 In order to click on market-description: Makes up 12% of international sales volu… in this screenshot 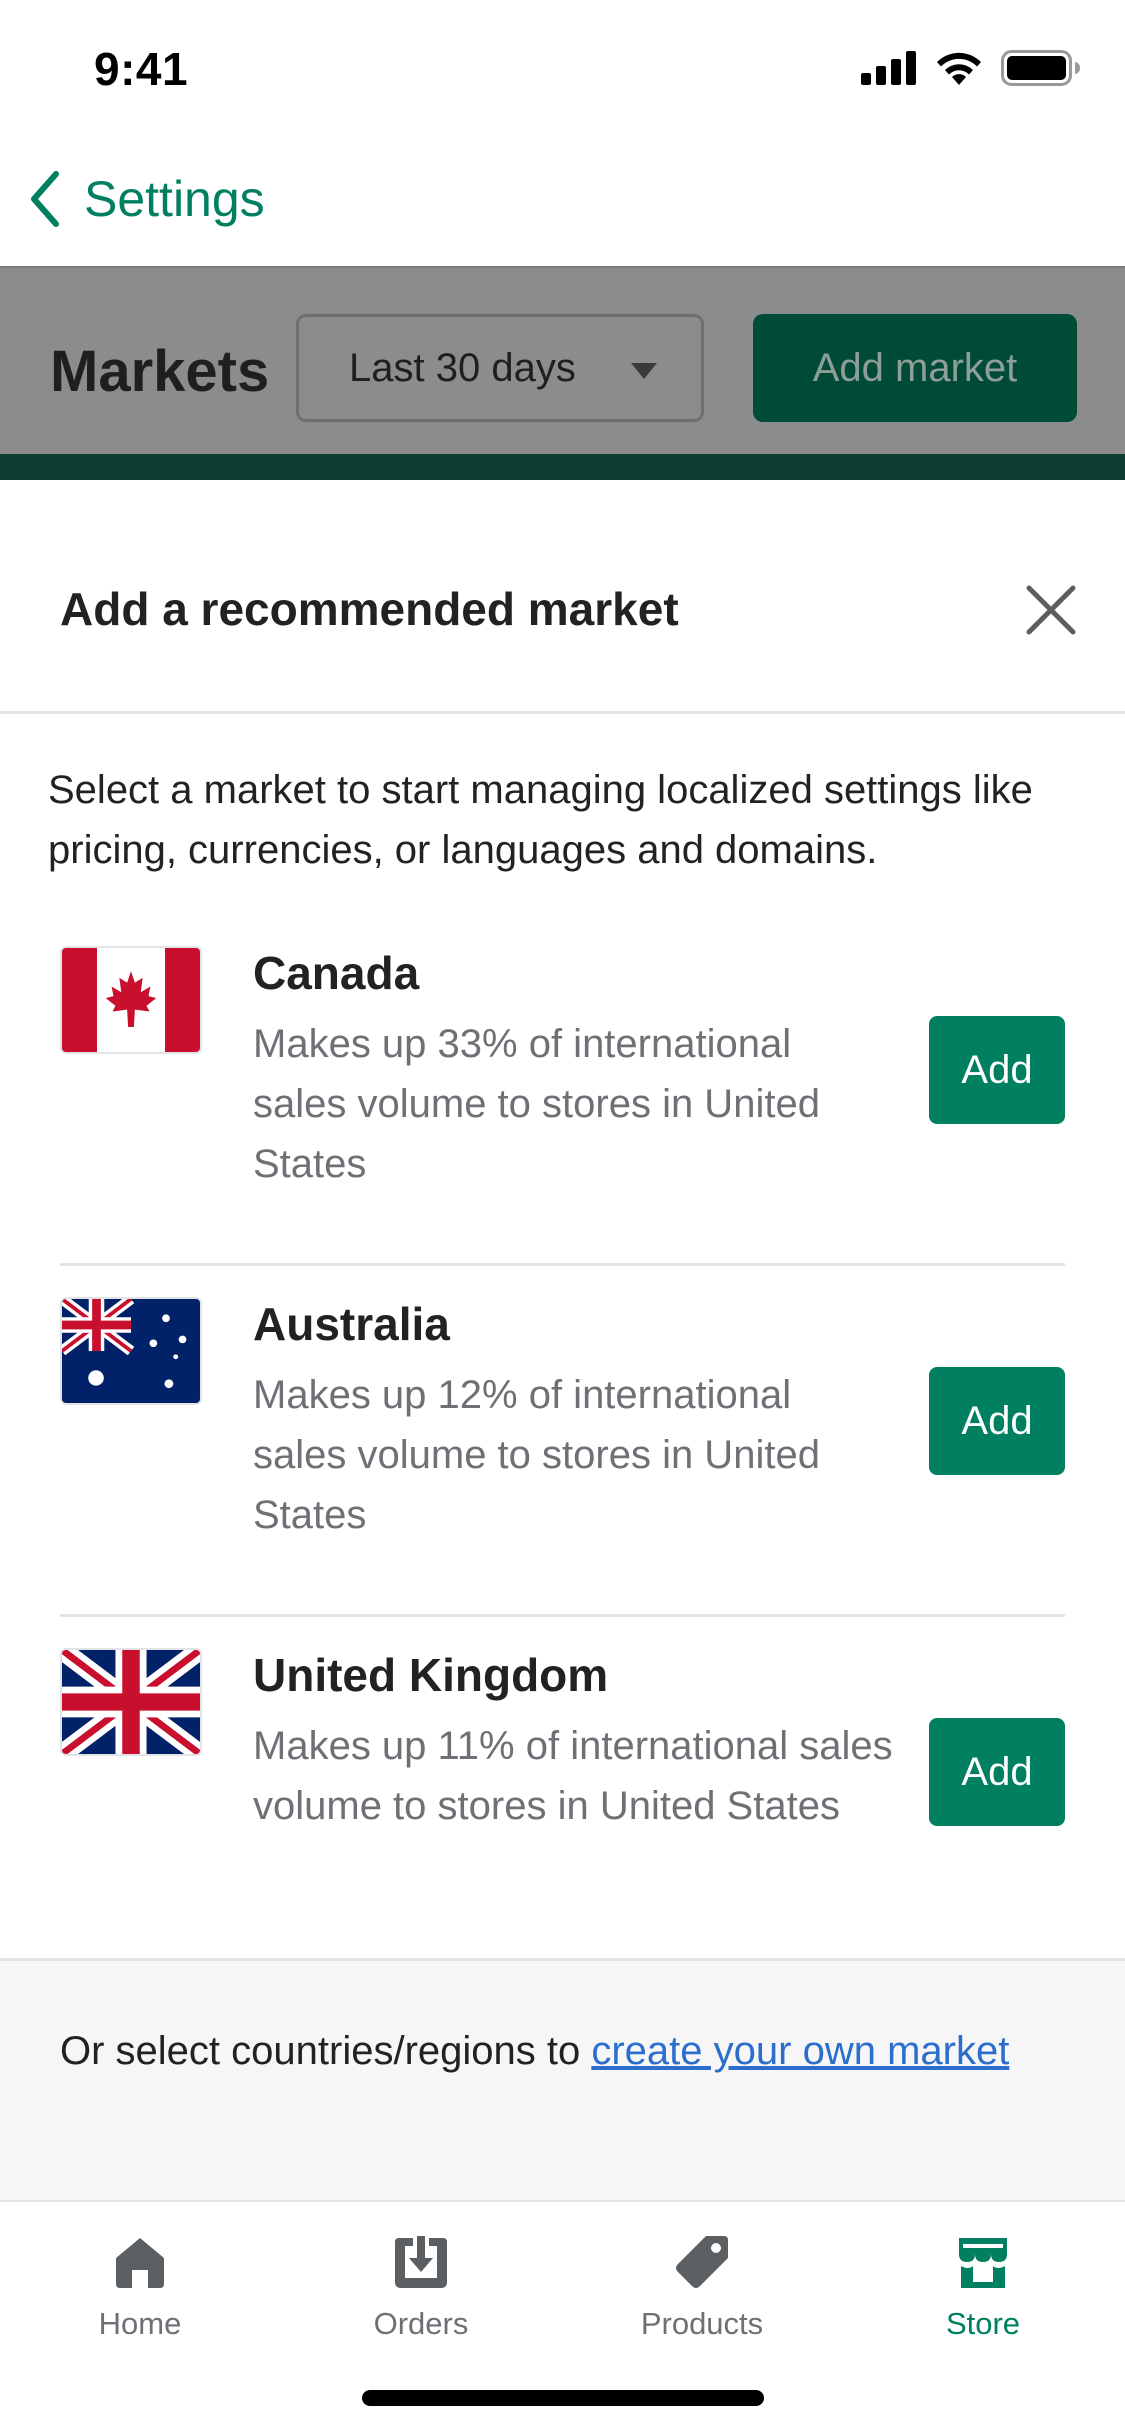, I will do `click(536, 1455)`.